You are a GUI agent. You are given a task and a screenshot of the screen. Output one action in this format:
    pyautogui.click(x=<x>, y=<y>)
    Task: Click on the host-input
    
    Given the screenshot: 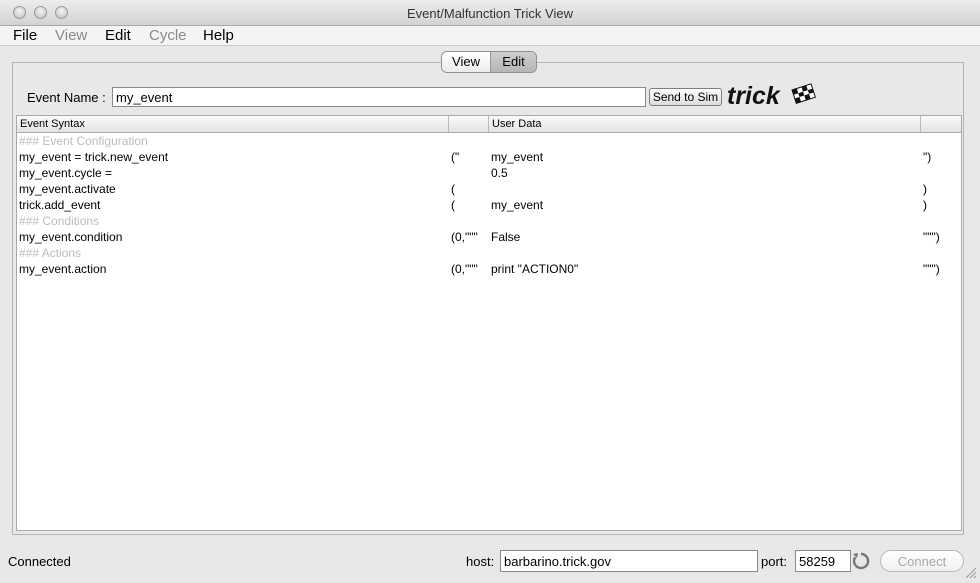 What is the action you would take?
    pyautogui.click(x=629, y=561)
    